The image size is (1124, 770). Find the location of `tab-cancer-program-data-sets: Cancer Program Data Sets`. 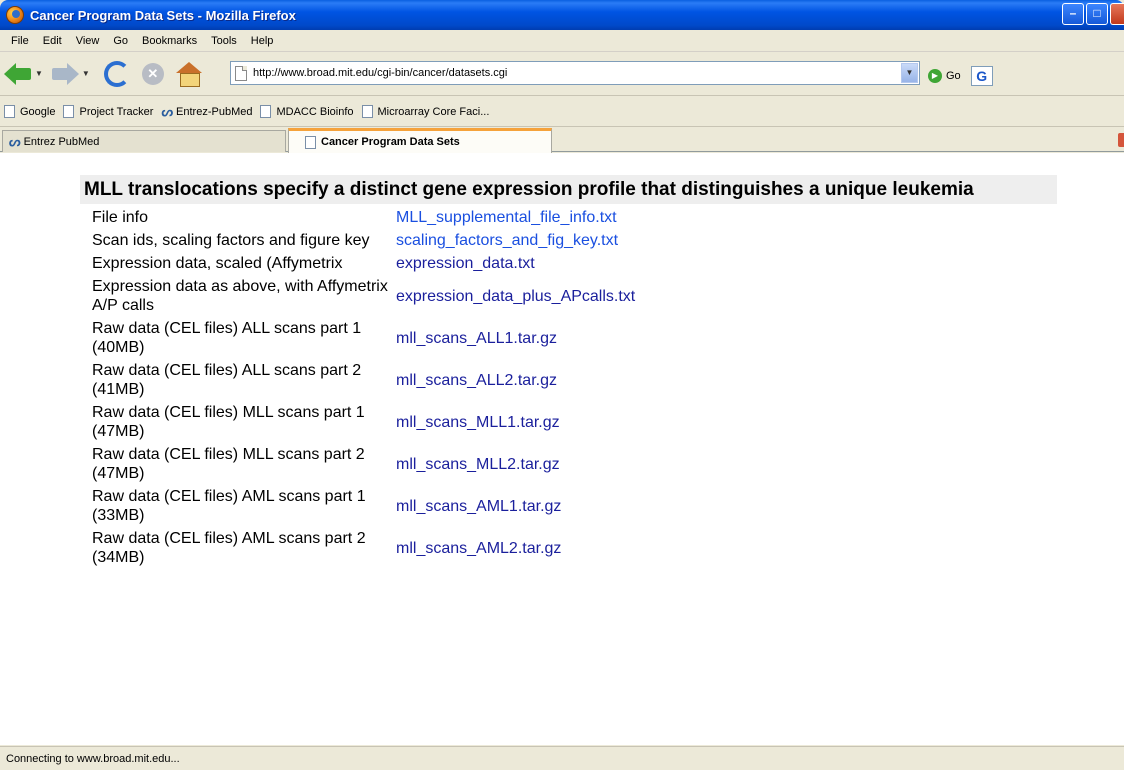

tab-cancer-program-data-sets: Cancer Program Data Sets is located at coordinates (420, 140).